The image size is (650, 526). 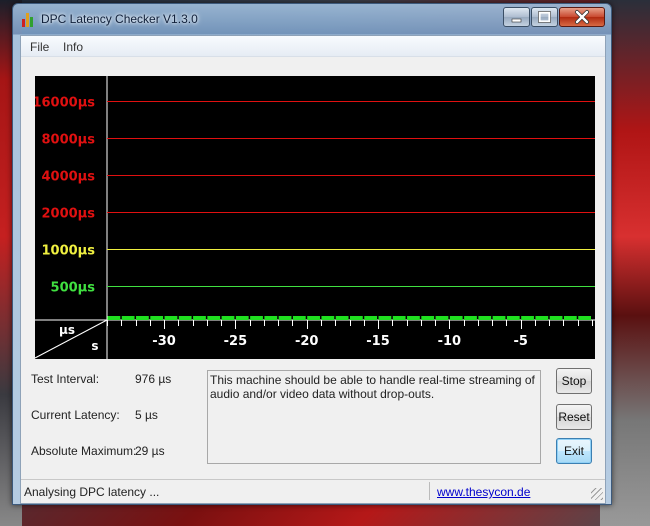 I want to click on test-interval-label: Test Interval:, so click(x=65, y=379).